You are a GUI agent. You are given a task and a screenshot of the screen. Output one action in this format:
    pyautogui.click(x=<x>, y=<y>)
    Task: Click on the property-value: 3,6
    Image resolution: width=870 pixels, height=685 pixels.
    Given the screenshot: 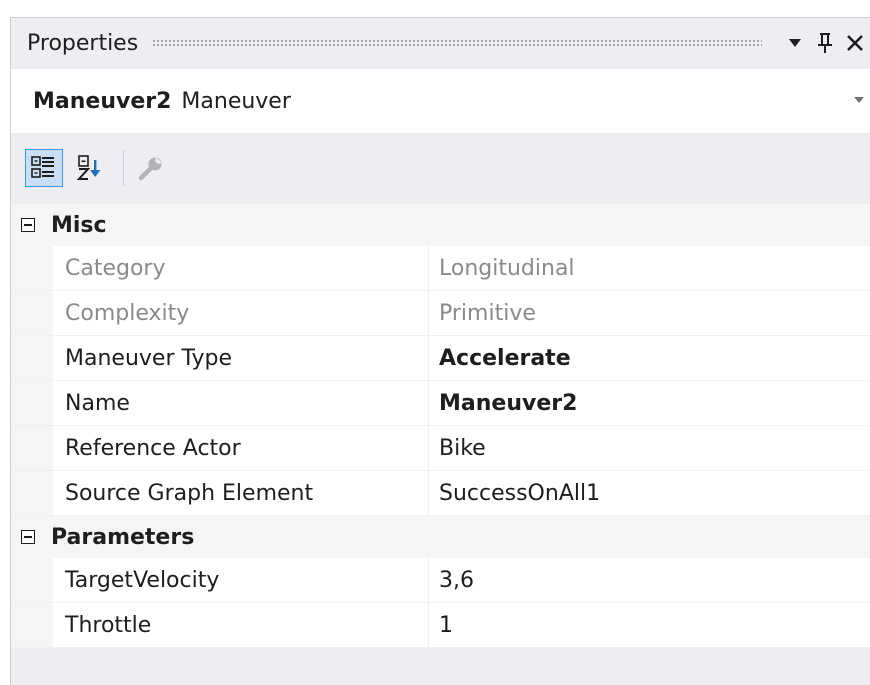 What is the action you would take?
    pyautogui.click(x=649, y=580)
    